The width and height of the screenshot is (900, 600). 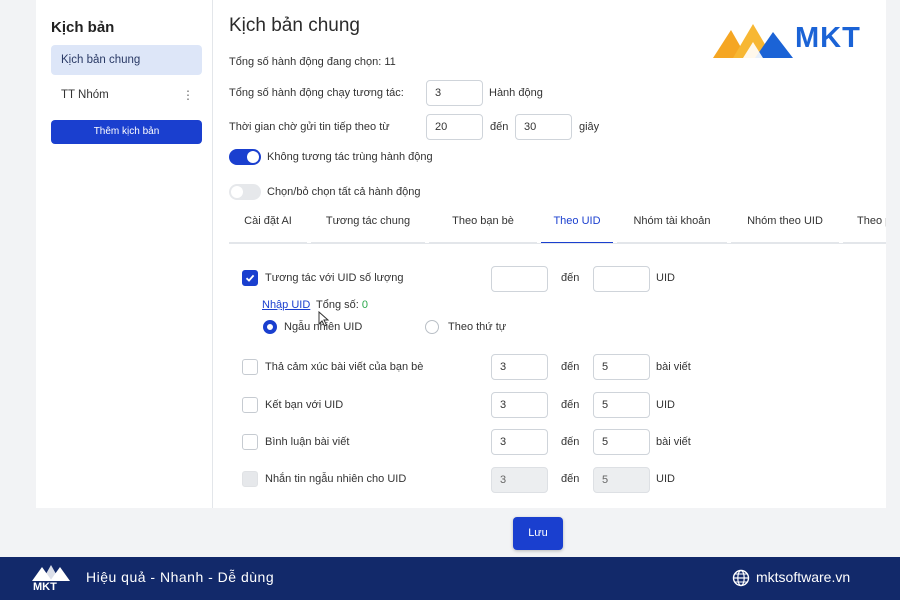 What do you see at coordinates (307, 442) in the screenshot?
I see `row-comment-label: Bình luận bài viết` at bounding box center [307, 442].